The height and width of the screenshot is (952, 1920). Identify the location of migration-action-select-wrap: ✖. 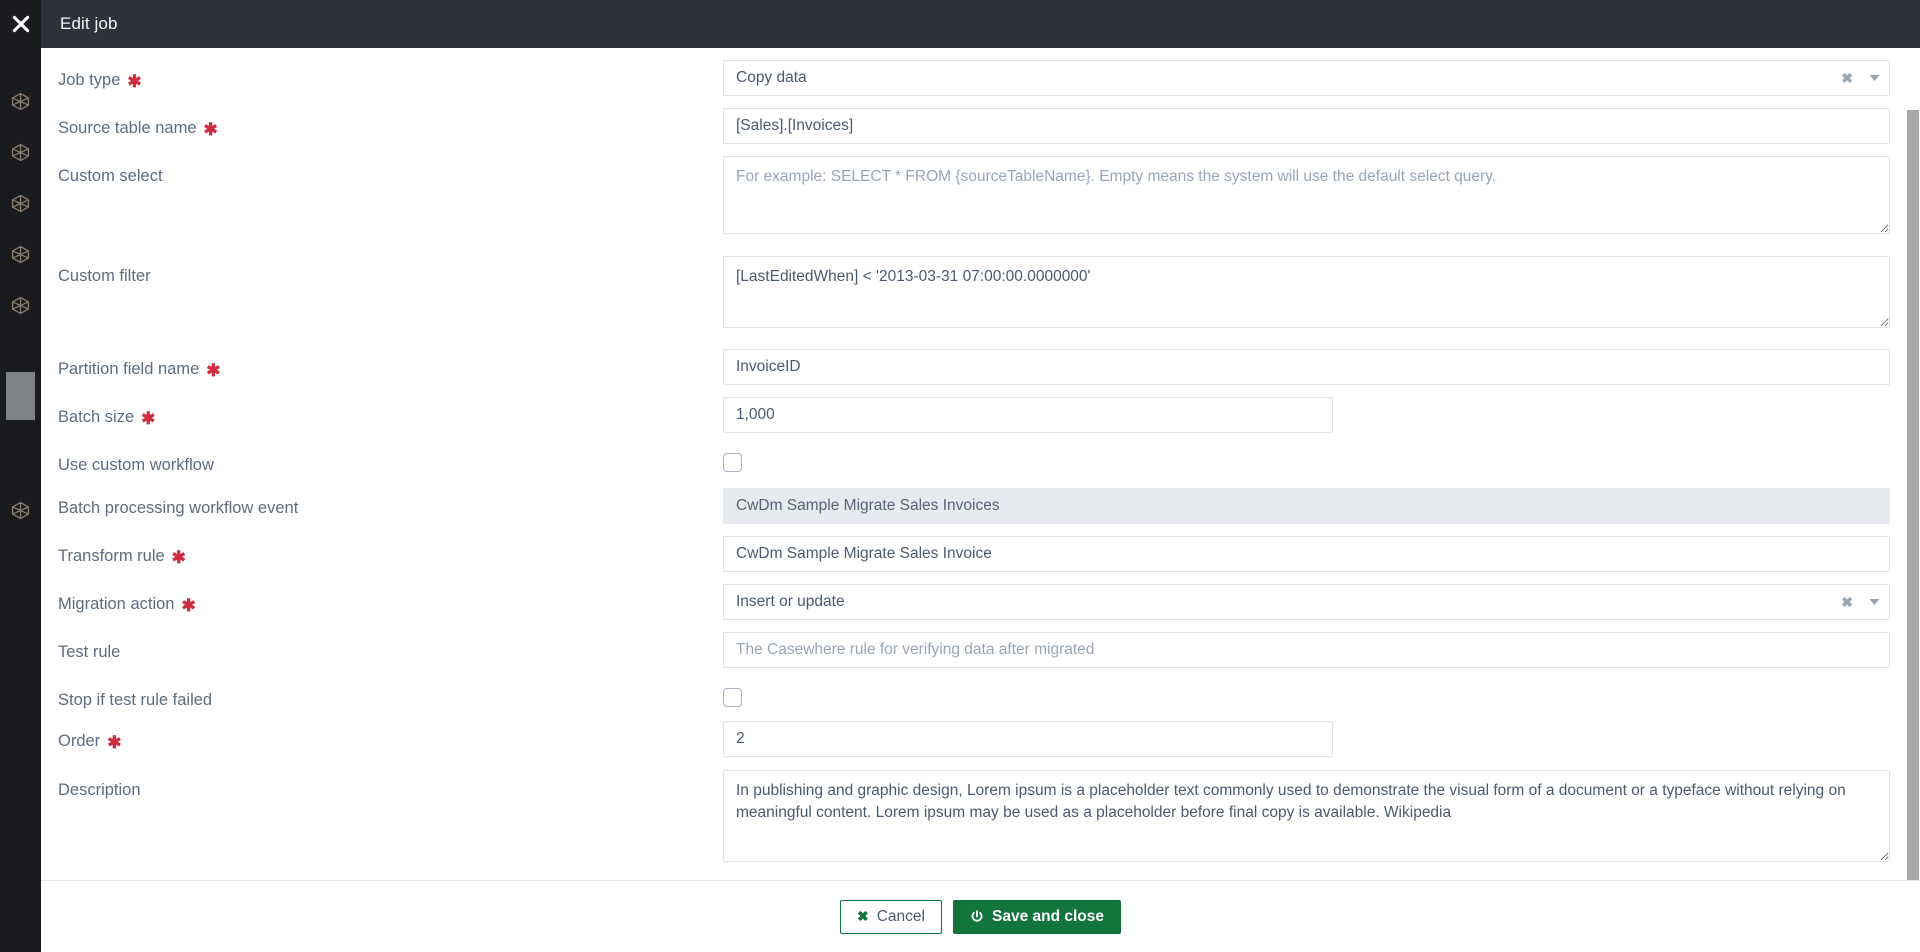
(1306, 602).